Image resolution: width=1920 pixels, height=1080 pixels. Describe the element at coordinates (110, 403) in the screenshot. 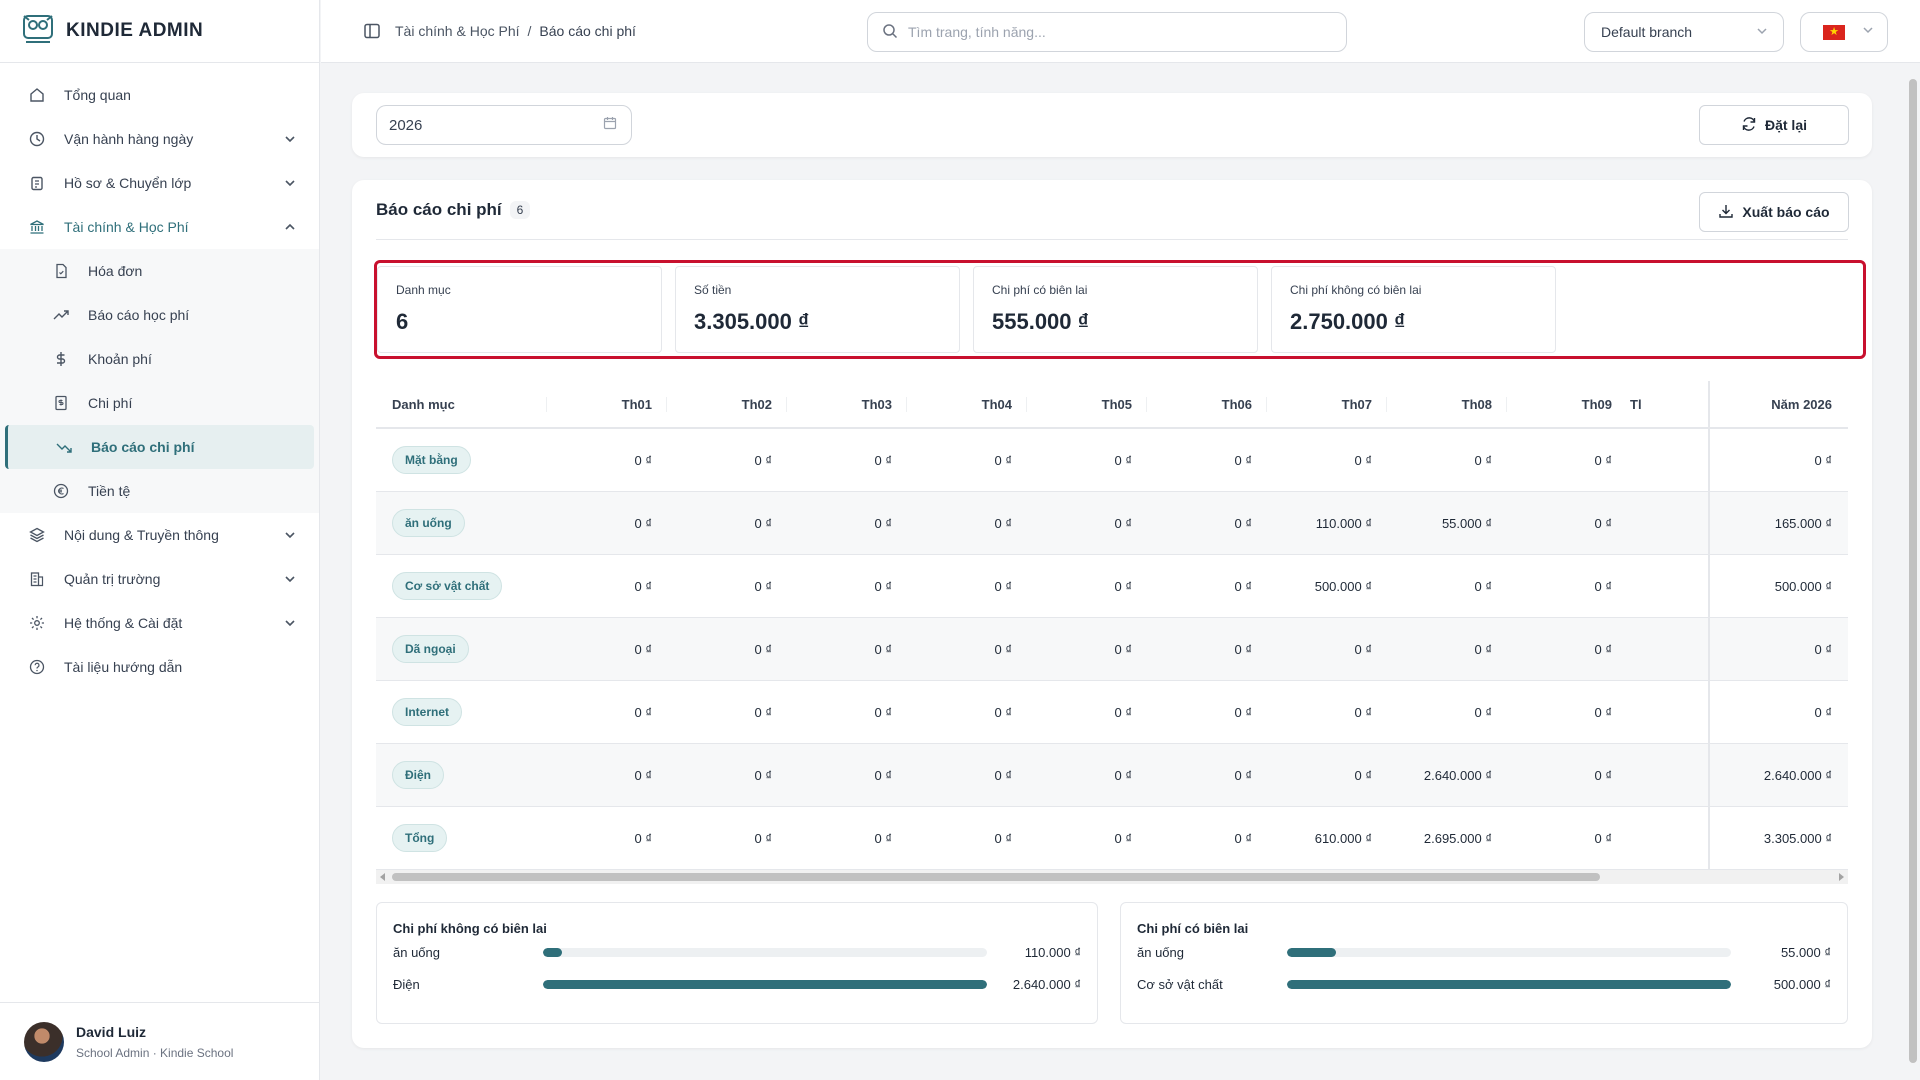

I see `sidebar-item-label: Chi phí` at that location.